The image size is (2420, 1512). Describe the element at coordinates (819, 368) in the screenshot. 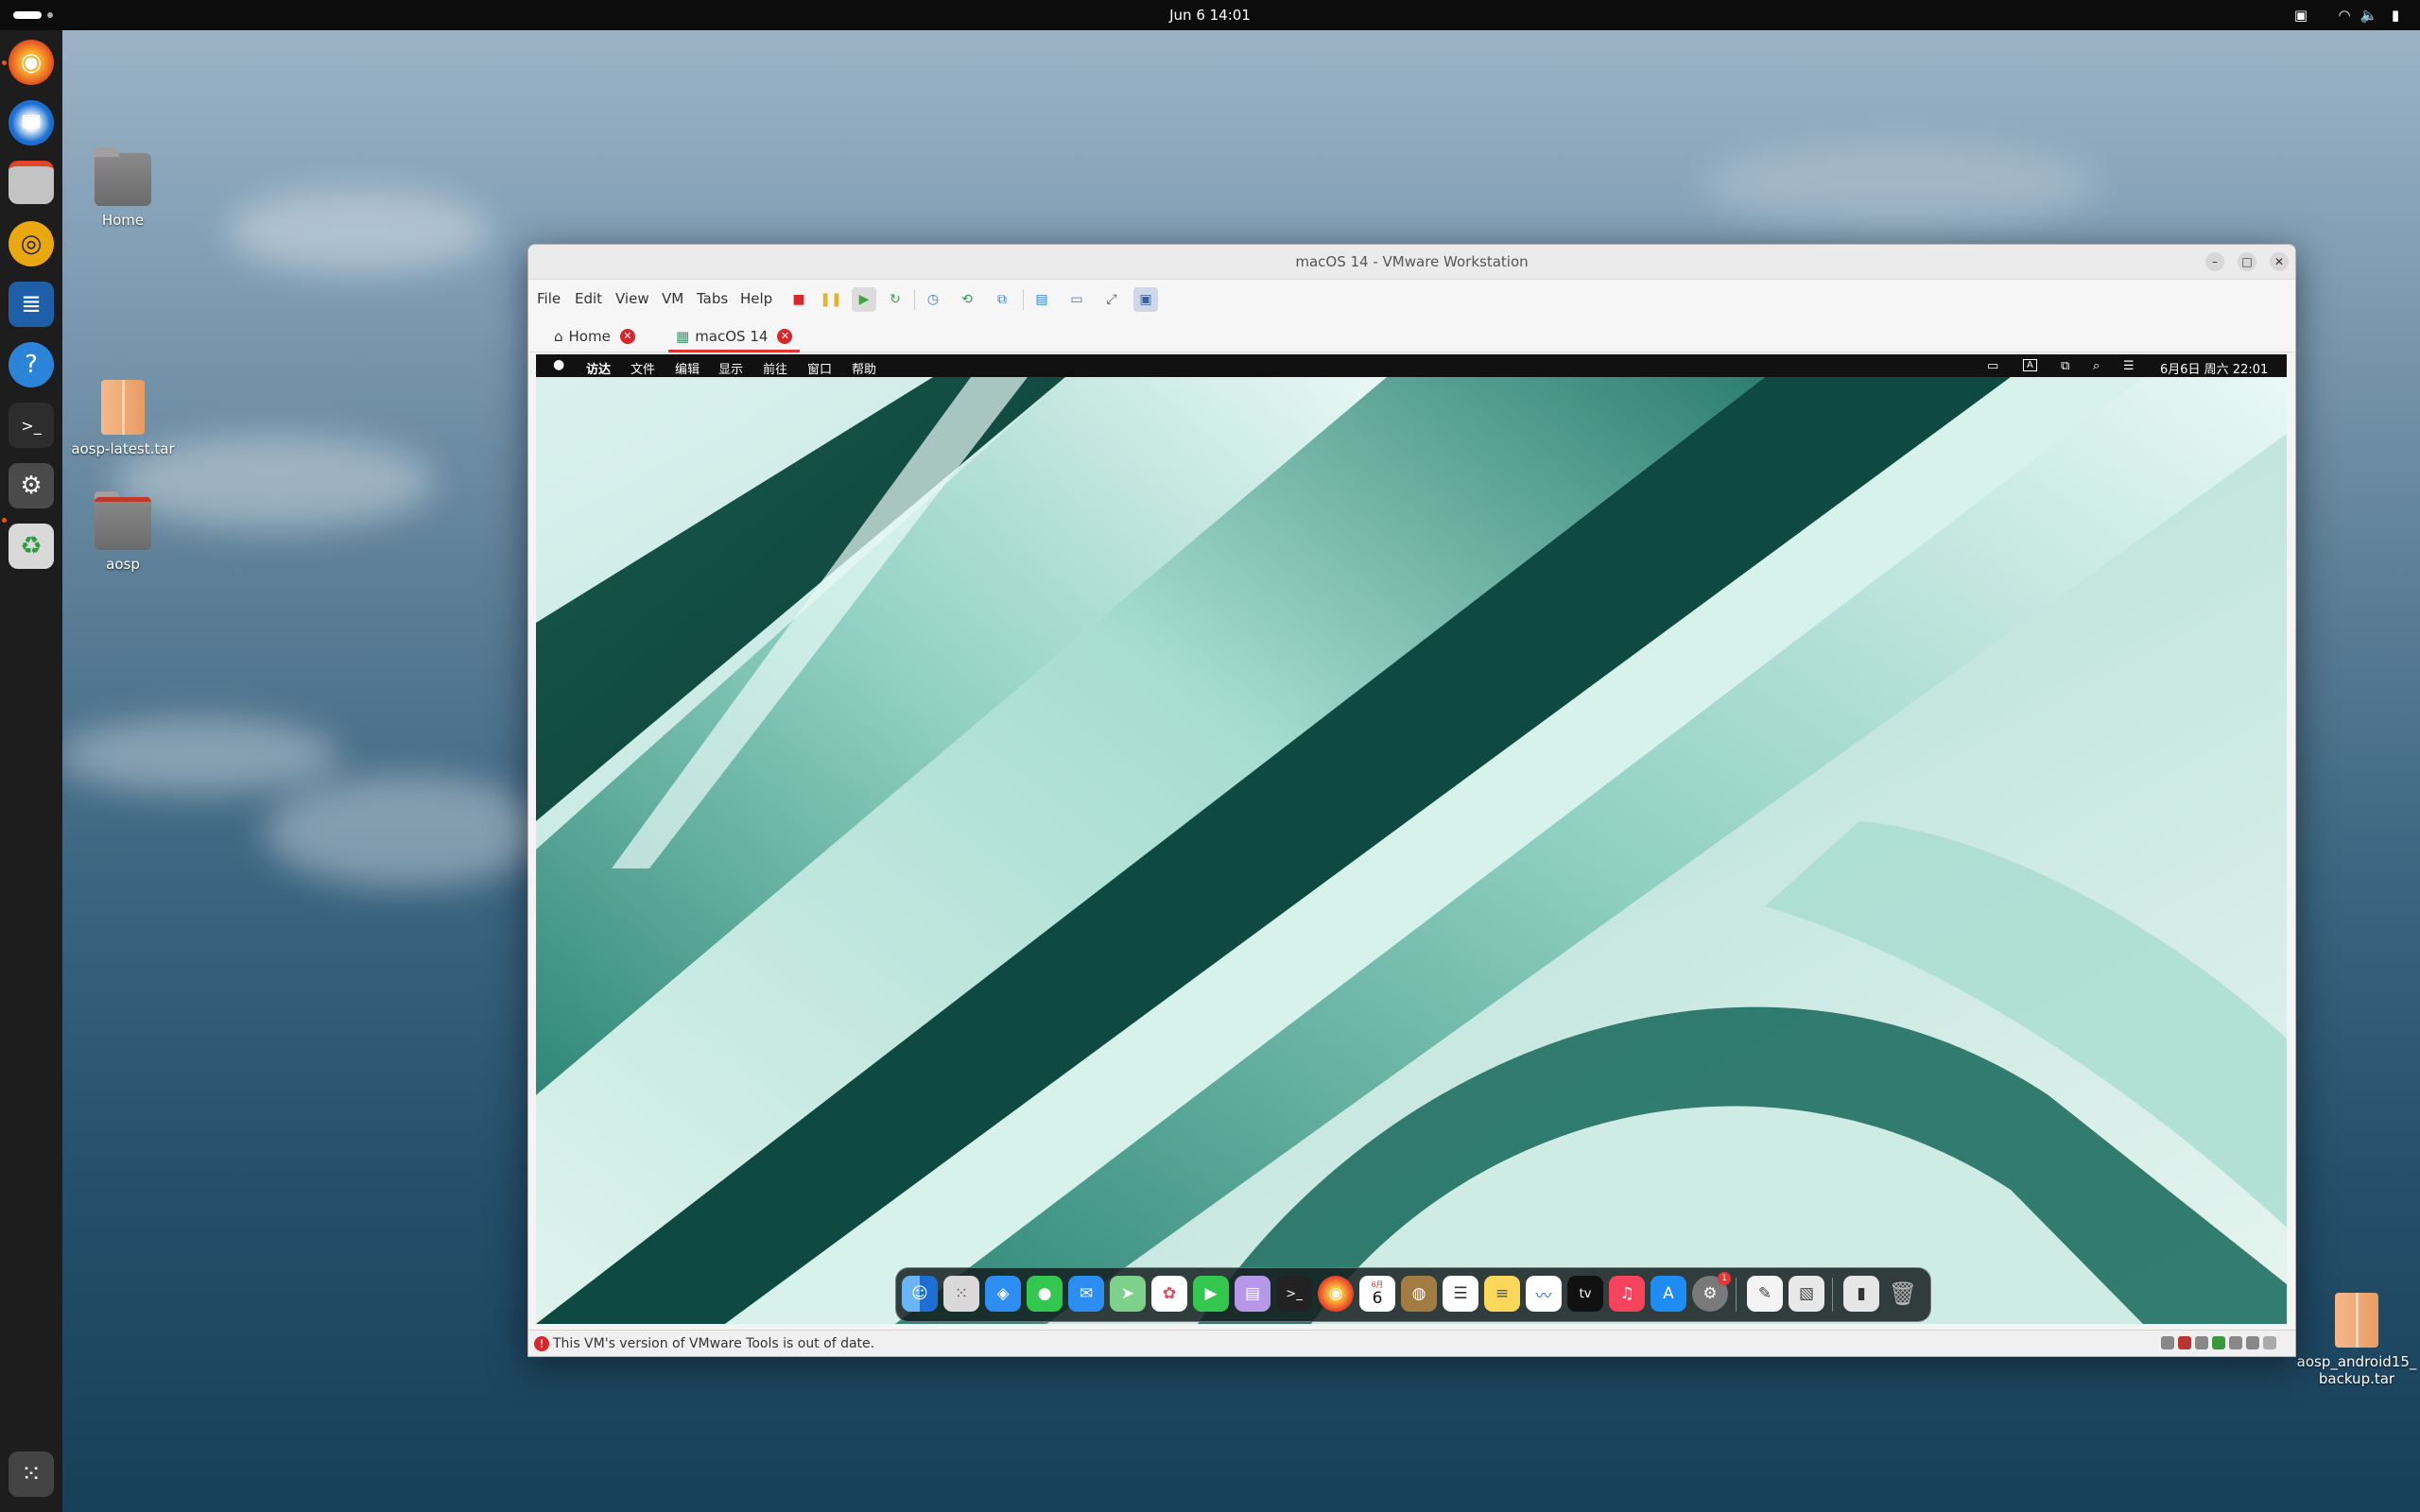

I see `macos-menu-window: 窗口` at that location.